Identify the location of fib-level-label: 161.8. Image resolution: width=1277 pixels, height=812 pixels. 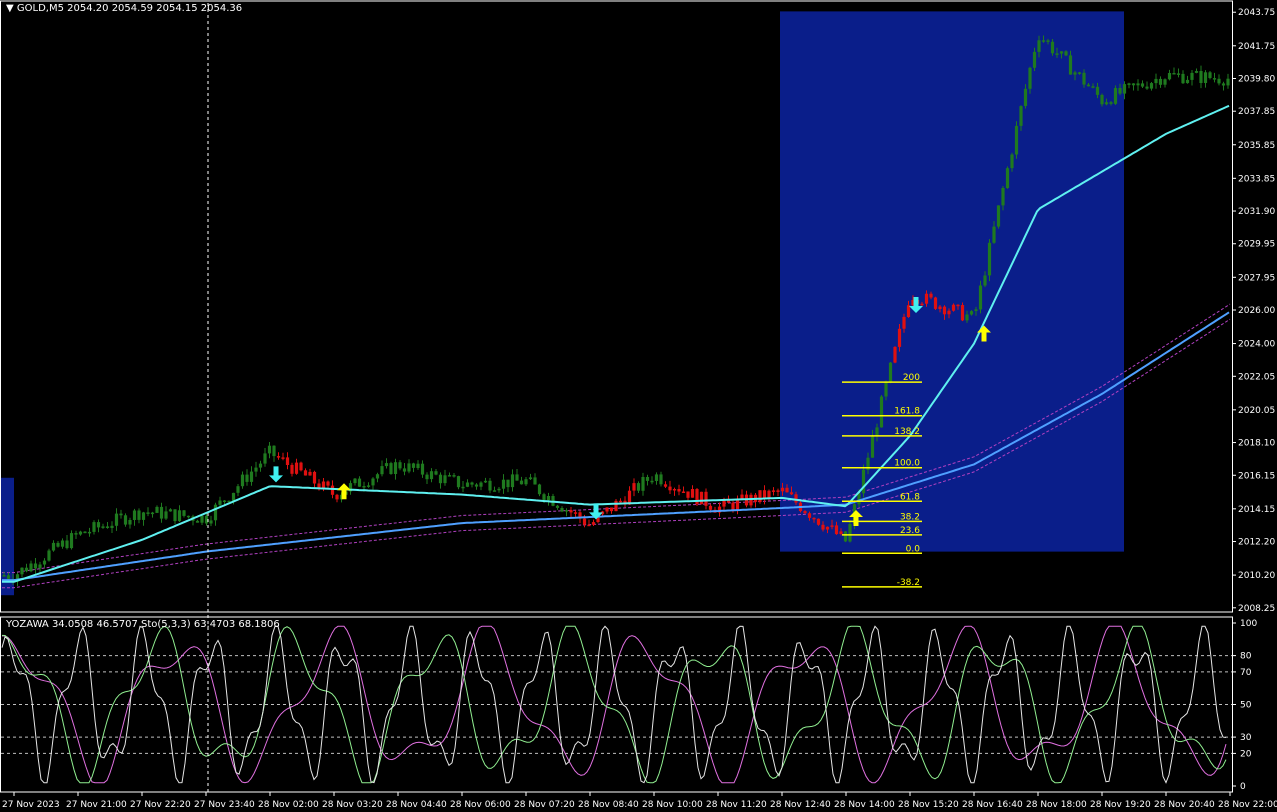
(907, 412).